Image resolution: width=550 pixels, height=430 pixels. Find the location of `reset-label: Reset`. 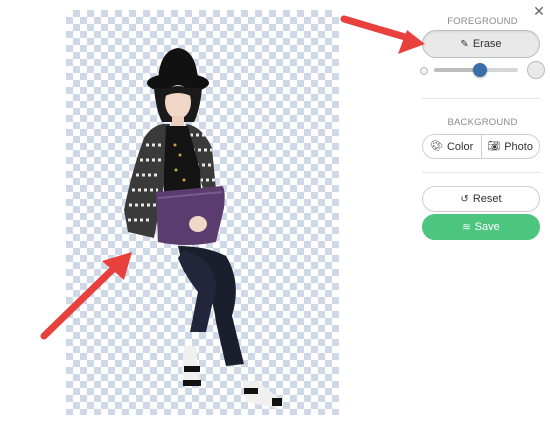

reset-label: Reset is located at coordinates (487, 199).